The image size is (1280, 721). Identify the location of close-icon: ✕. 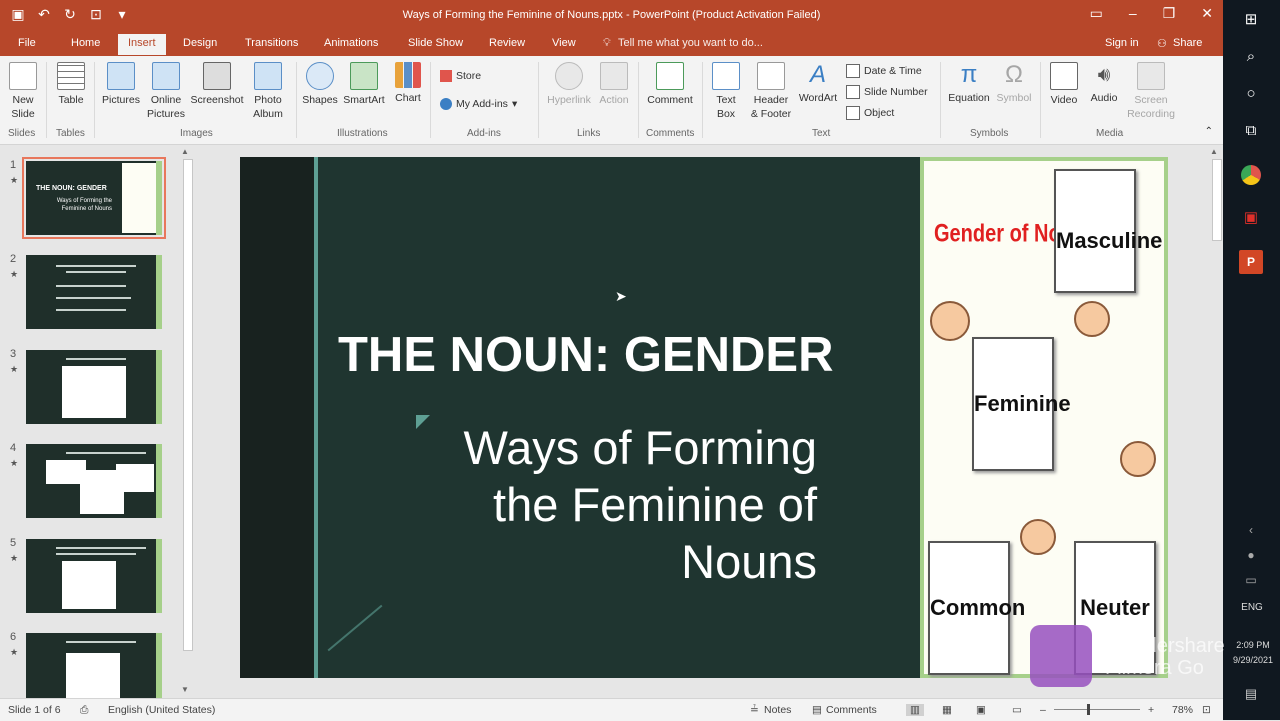
(1207, 13).